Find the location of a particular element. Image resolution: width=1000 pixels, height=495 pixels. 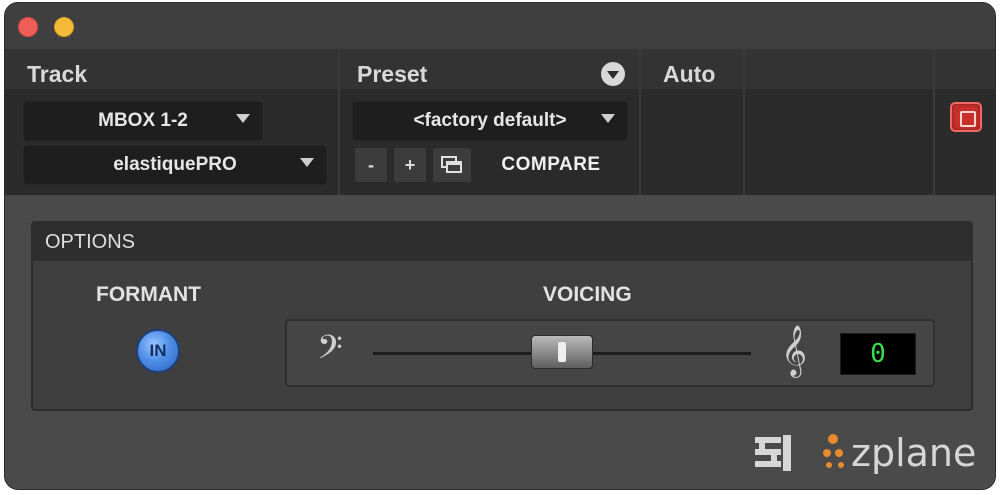

chevron-circle-down-icon is located at coordinates (613, 74).